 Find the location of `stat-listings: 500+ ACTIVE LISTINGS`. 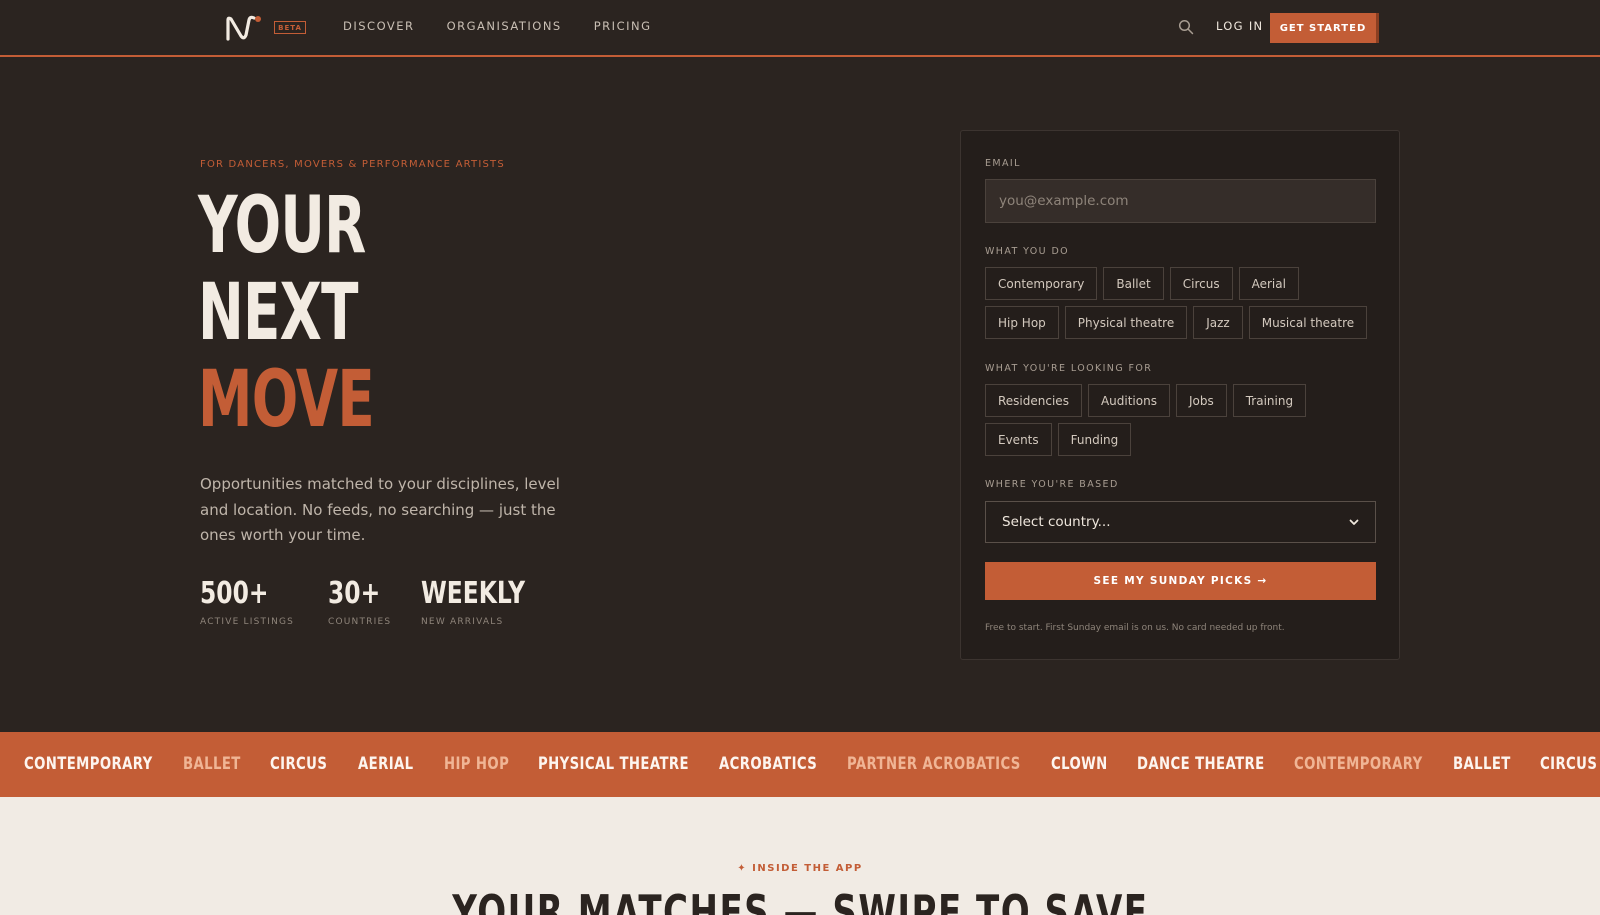

stat-listings: 500+ ACTIVE LISTINGS is located at coordinates (248, 602).